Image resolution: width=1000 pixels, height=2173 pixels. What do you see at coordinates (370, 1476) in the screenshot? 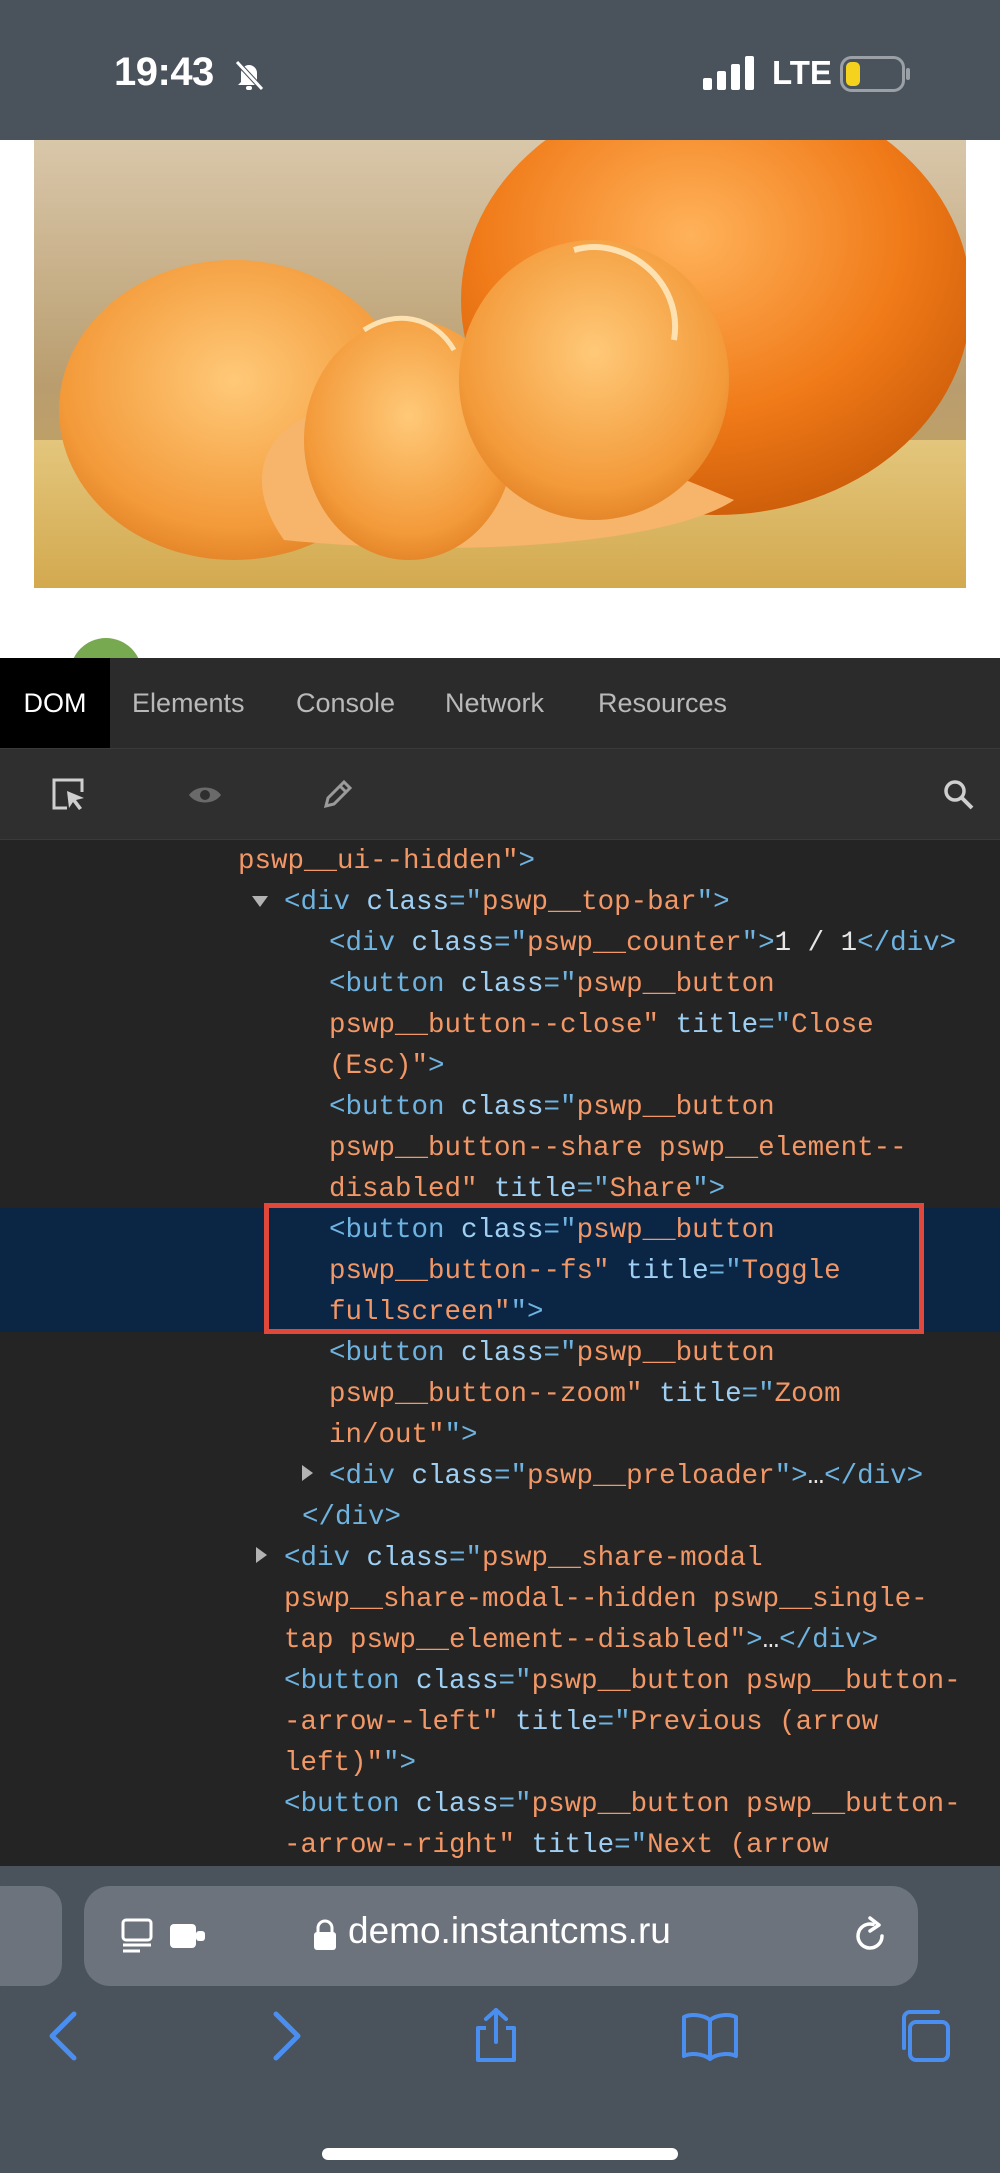
I see `dom-token: <div` at bounding box center [370, 1476].